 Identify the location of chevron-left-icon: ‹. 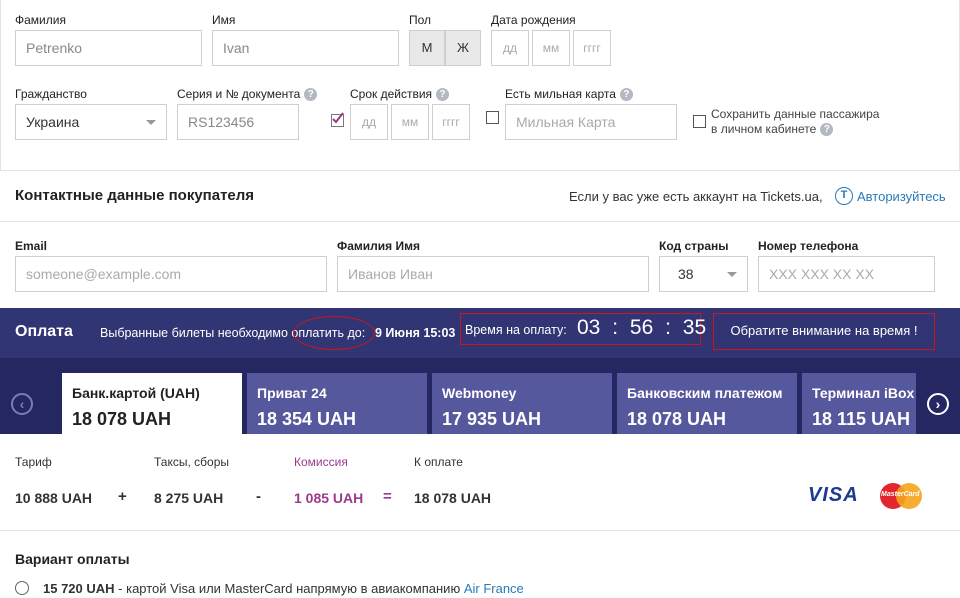
(22, 404).